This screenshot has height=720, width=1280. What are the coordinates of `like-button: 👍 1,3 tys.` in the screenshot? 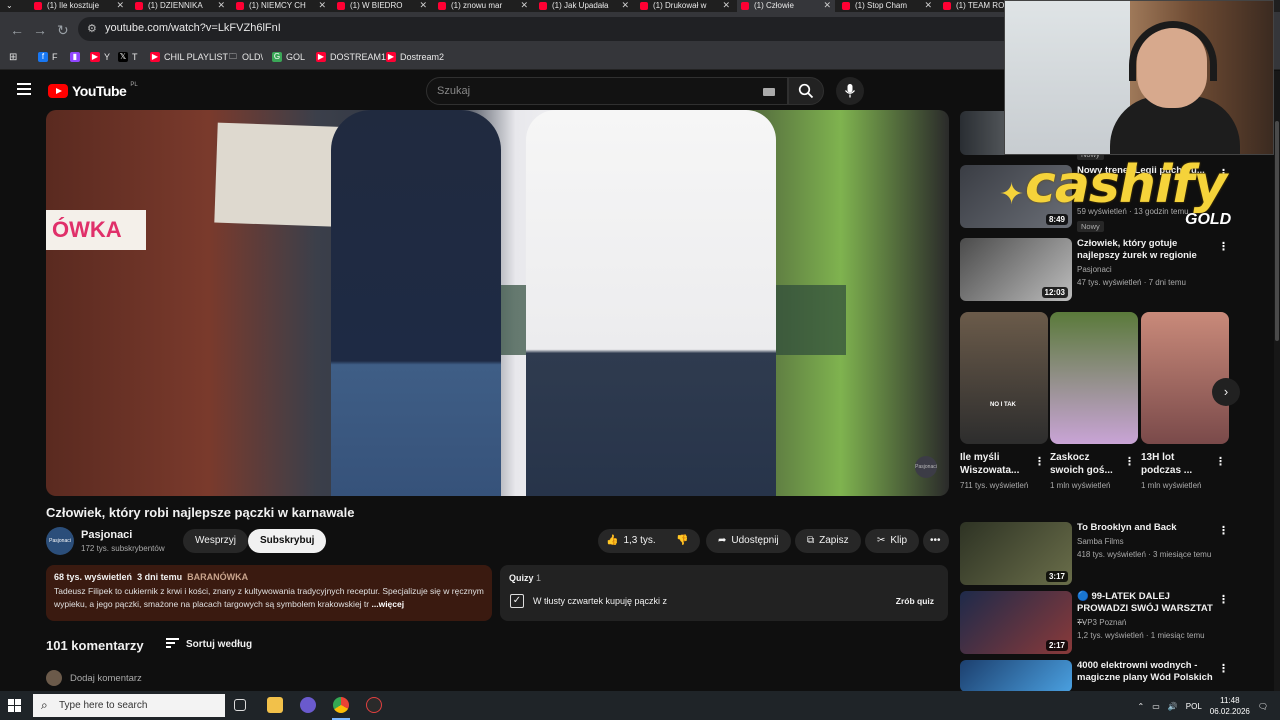 It's located at (631, 540).